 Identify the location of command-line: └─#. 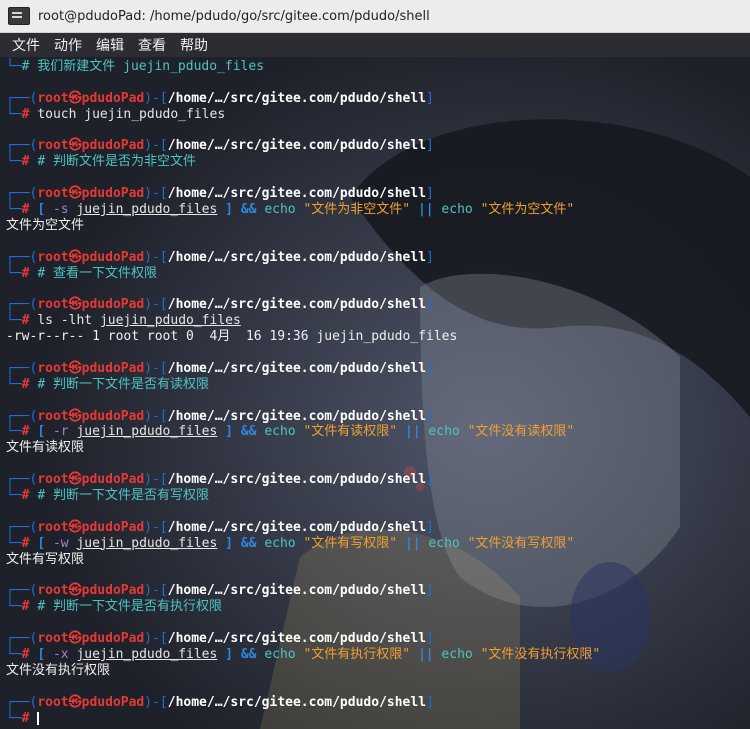
(378, 719).